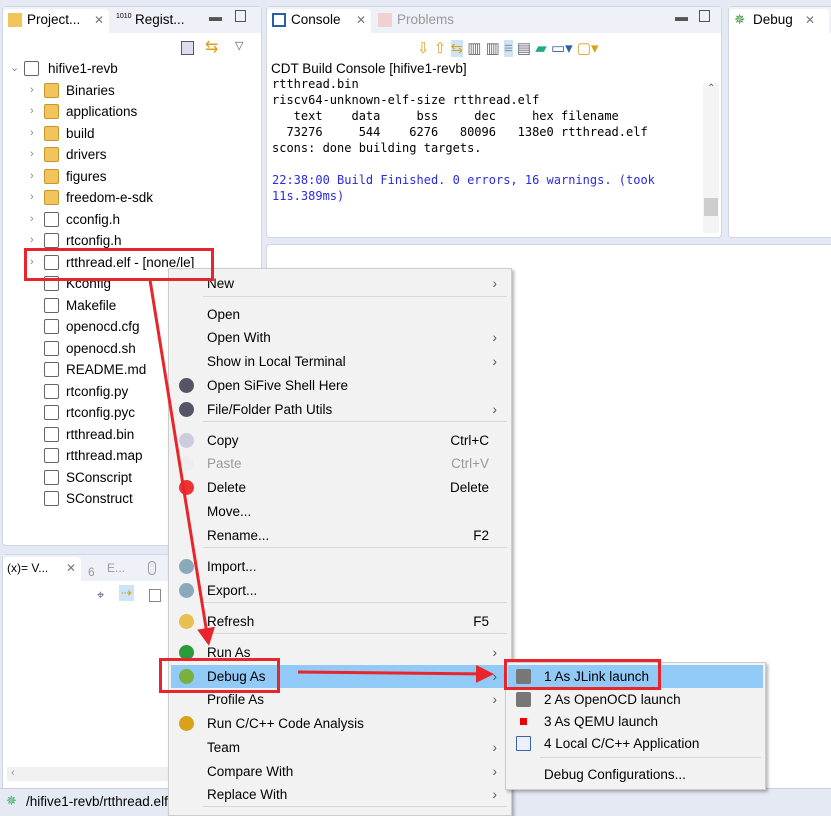 This screenshot has width=831, height=816. I want to click on arrow-to-jlink, so click(395, 673).